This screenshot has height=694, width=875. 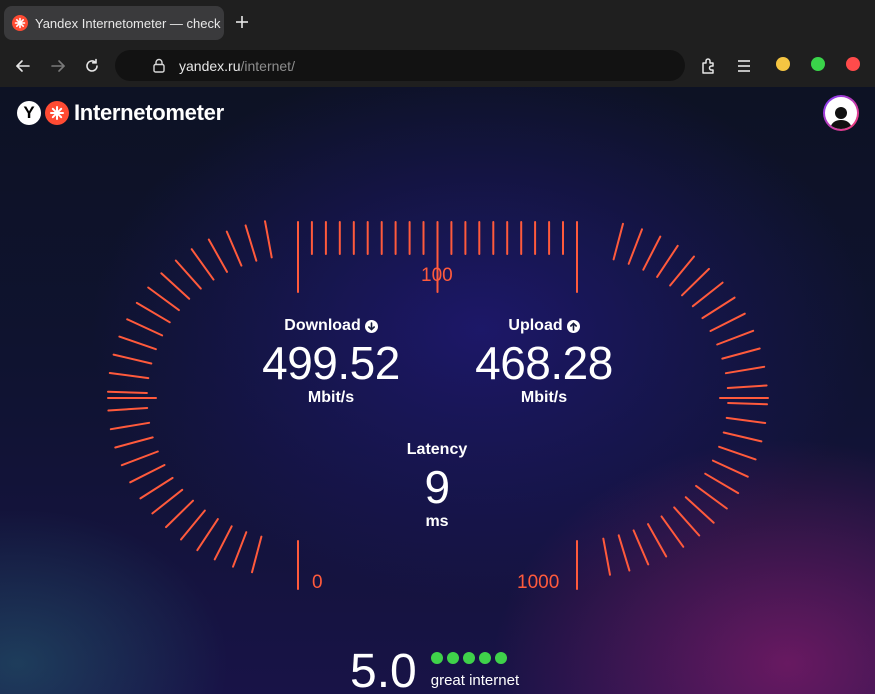 What do you see at coordinates (818, 64) in the screenshot?
I see `maximize-button` at bounding box center [818, 64].